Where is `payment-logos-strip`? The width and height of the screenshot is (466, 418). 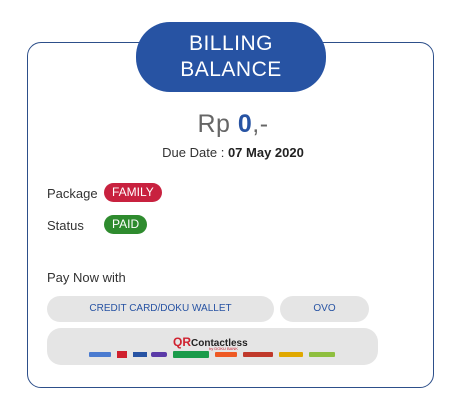 payment-logos-strip is located at coordinates (212, 354).